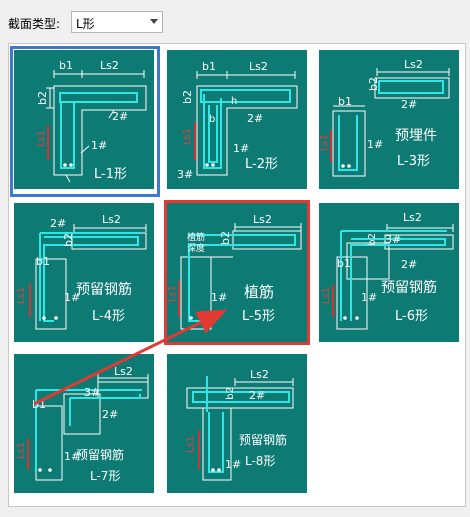 This screenshot has height=517, width=470. What do you see at coordinates (212, 119) in the screenshot?
I see `l2-b-label: b` at bounding box center [212, 119].